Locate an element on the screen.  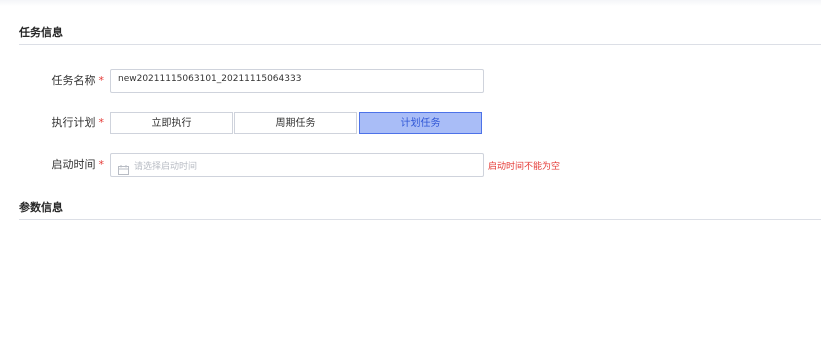
task-name-label-text: 任务名称 is located at coordinates (73, 80).